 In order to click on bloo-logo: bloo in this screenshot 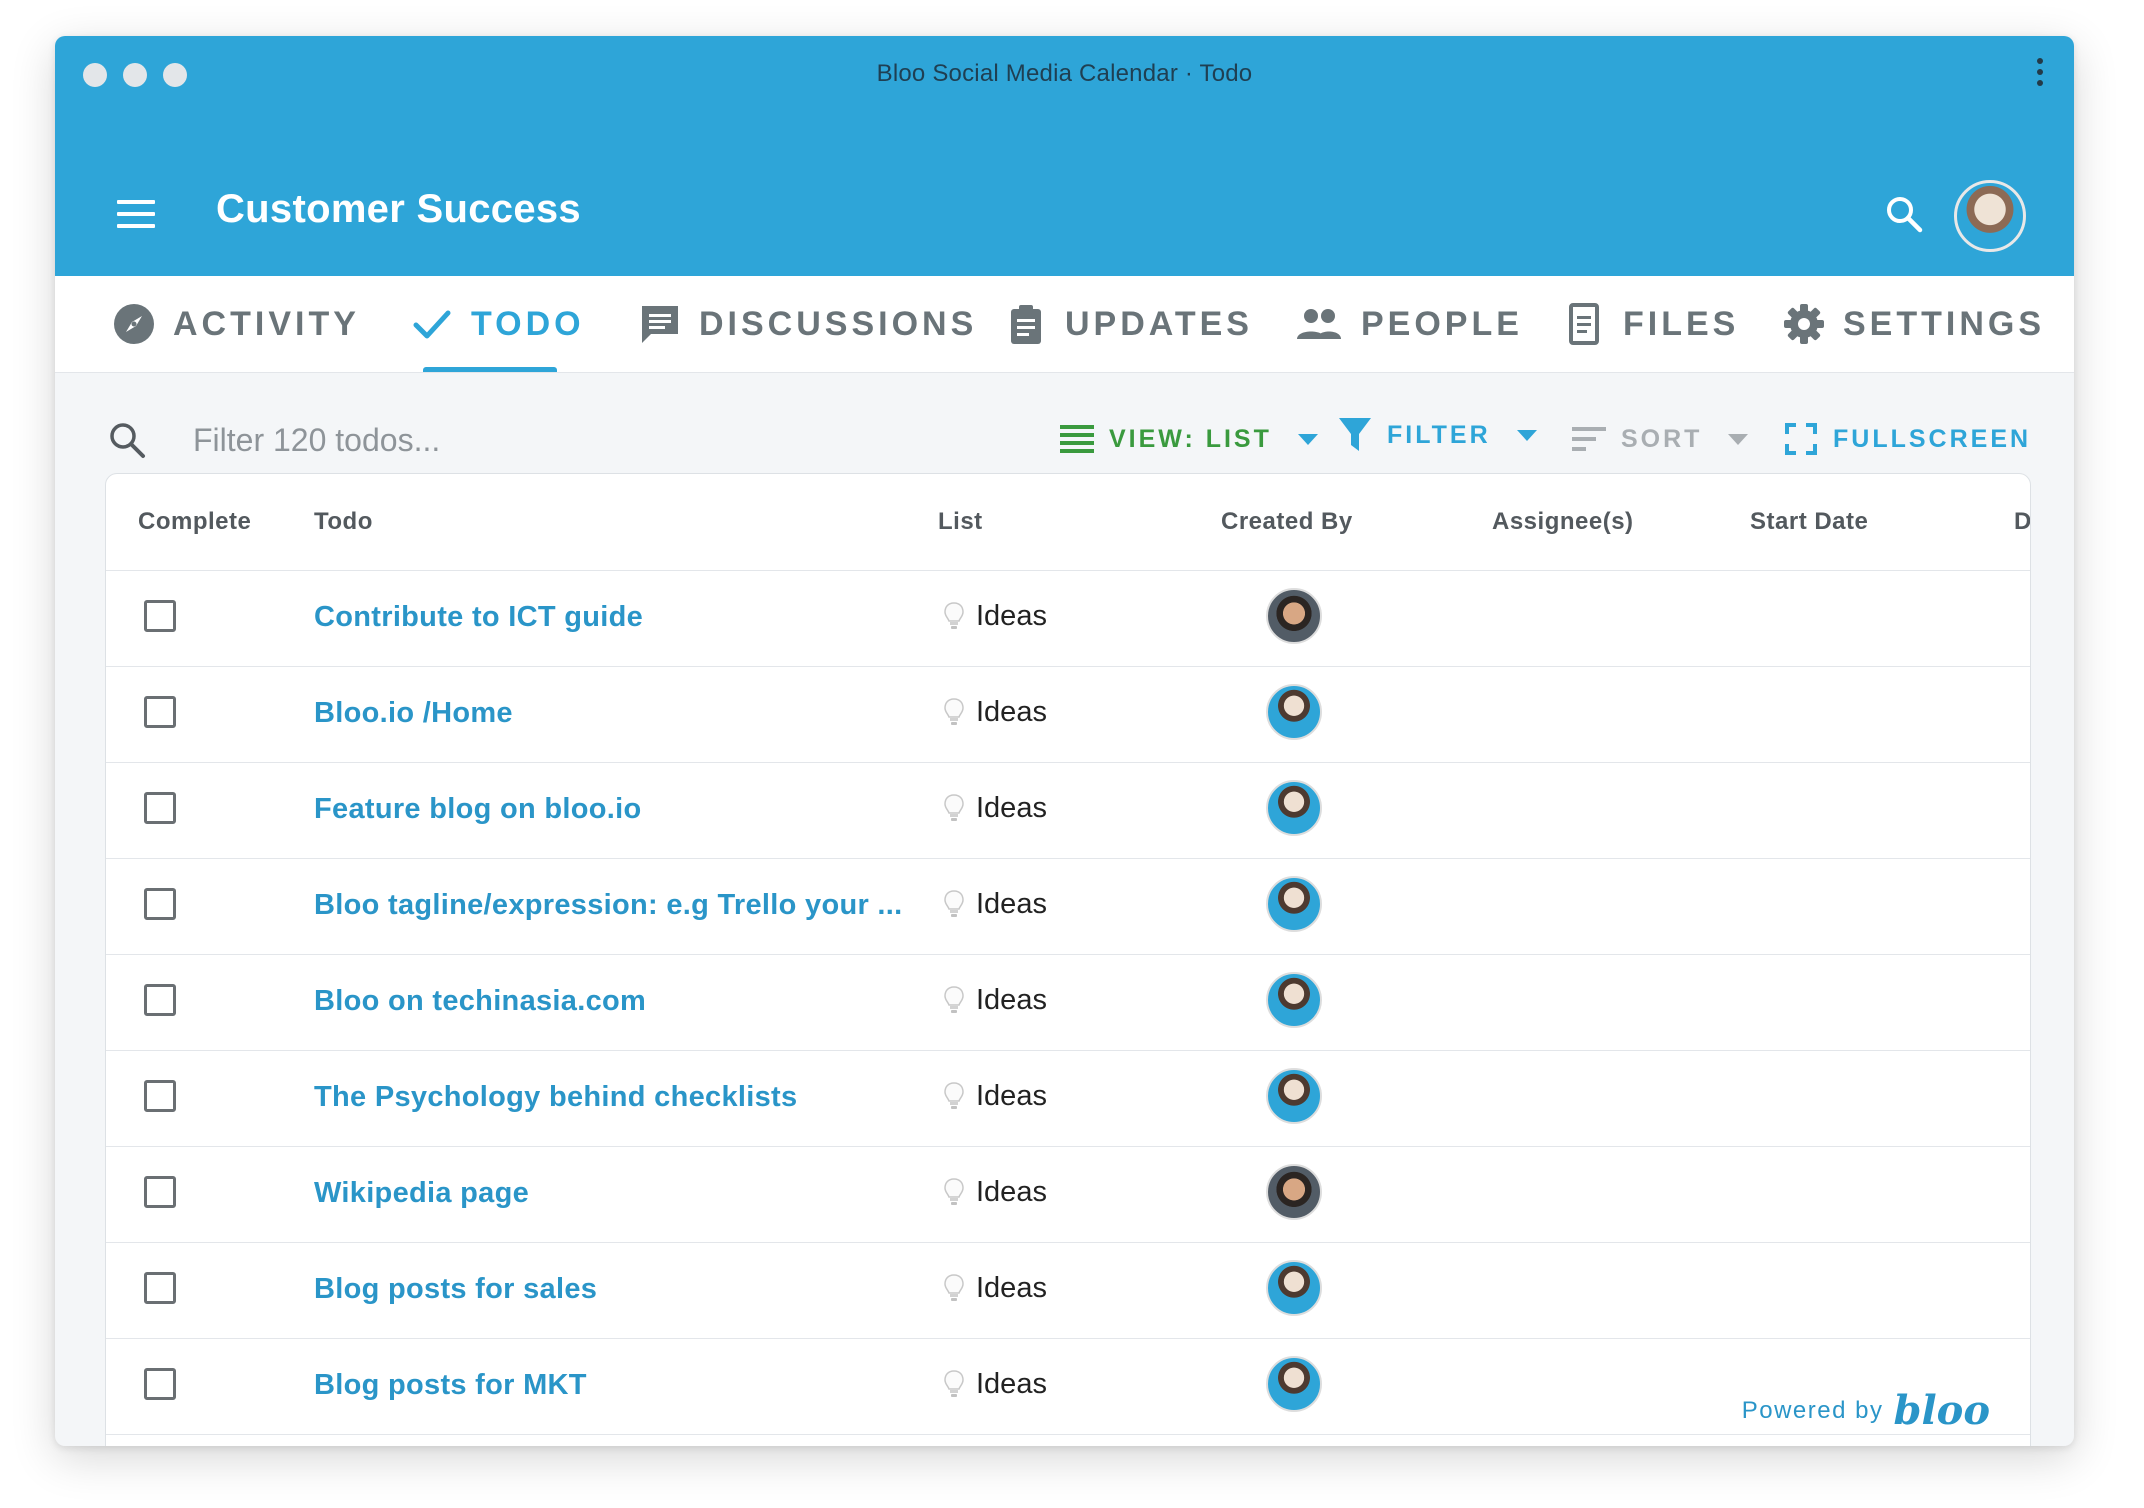, I will do `click(1941, 1410)`.